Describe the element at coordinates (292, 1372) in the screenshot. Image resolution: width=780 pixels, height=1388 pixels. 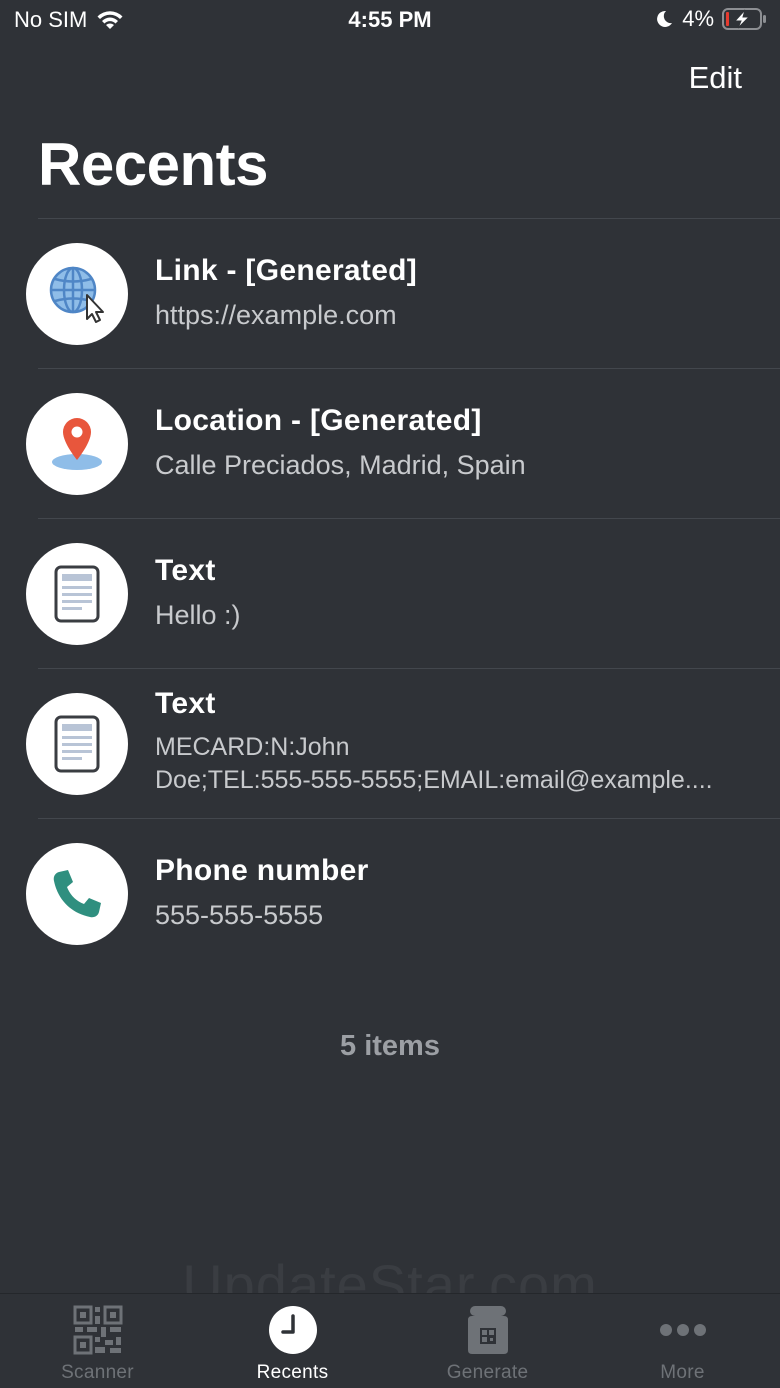
I see `tab-label: Recents` at that location.